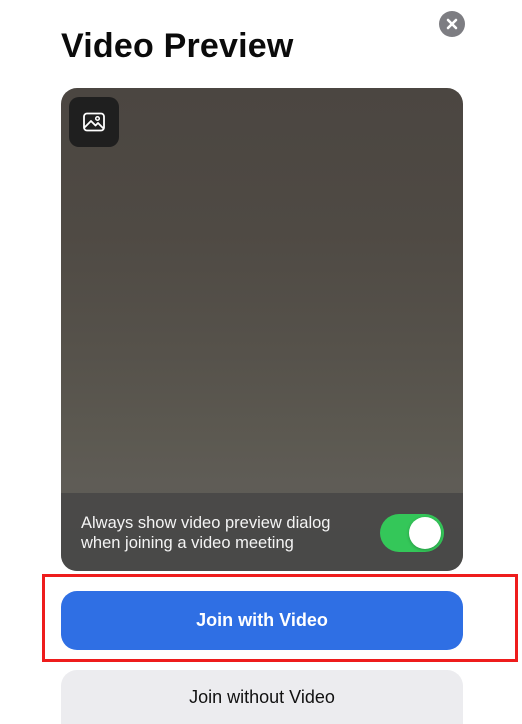  Describe the element at coordinates (177, 46) in the screenshot. I see `page-title: Video Preview` at that location.